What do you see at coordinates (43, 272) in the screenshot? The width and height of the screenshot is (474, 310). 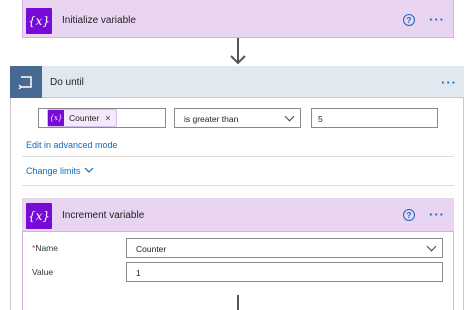 I see `value-label: Value` at bounding box center [43, 272].